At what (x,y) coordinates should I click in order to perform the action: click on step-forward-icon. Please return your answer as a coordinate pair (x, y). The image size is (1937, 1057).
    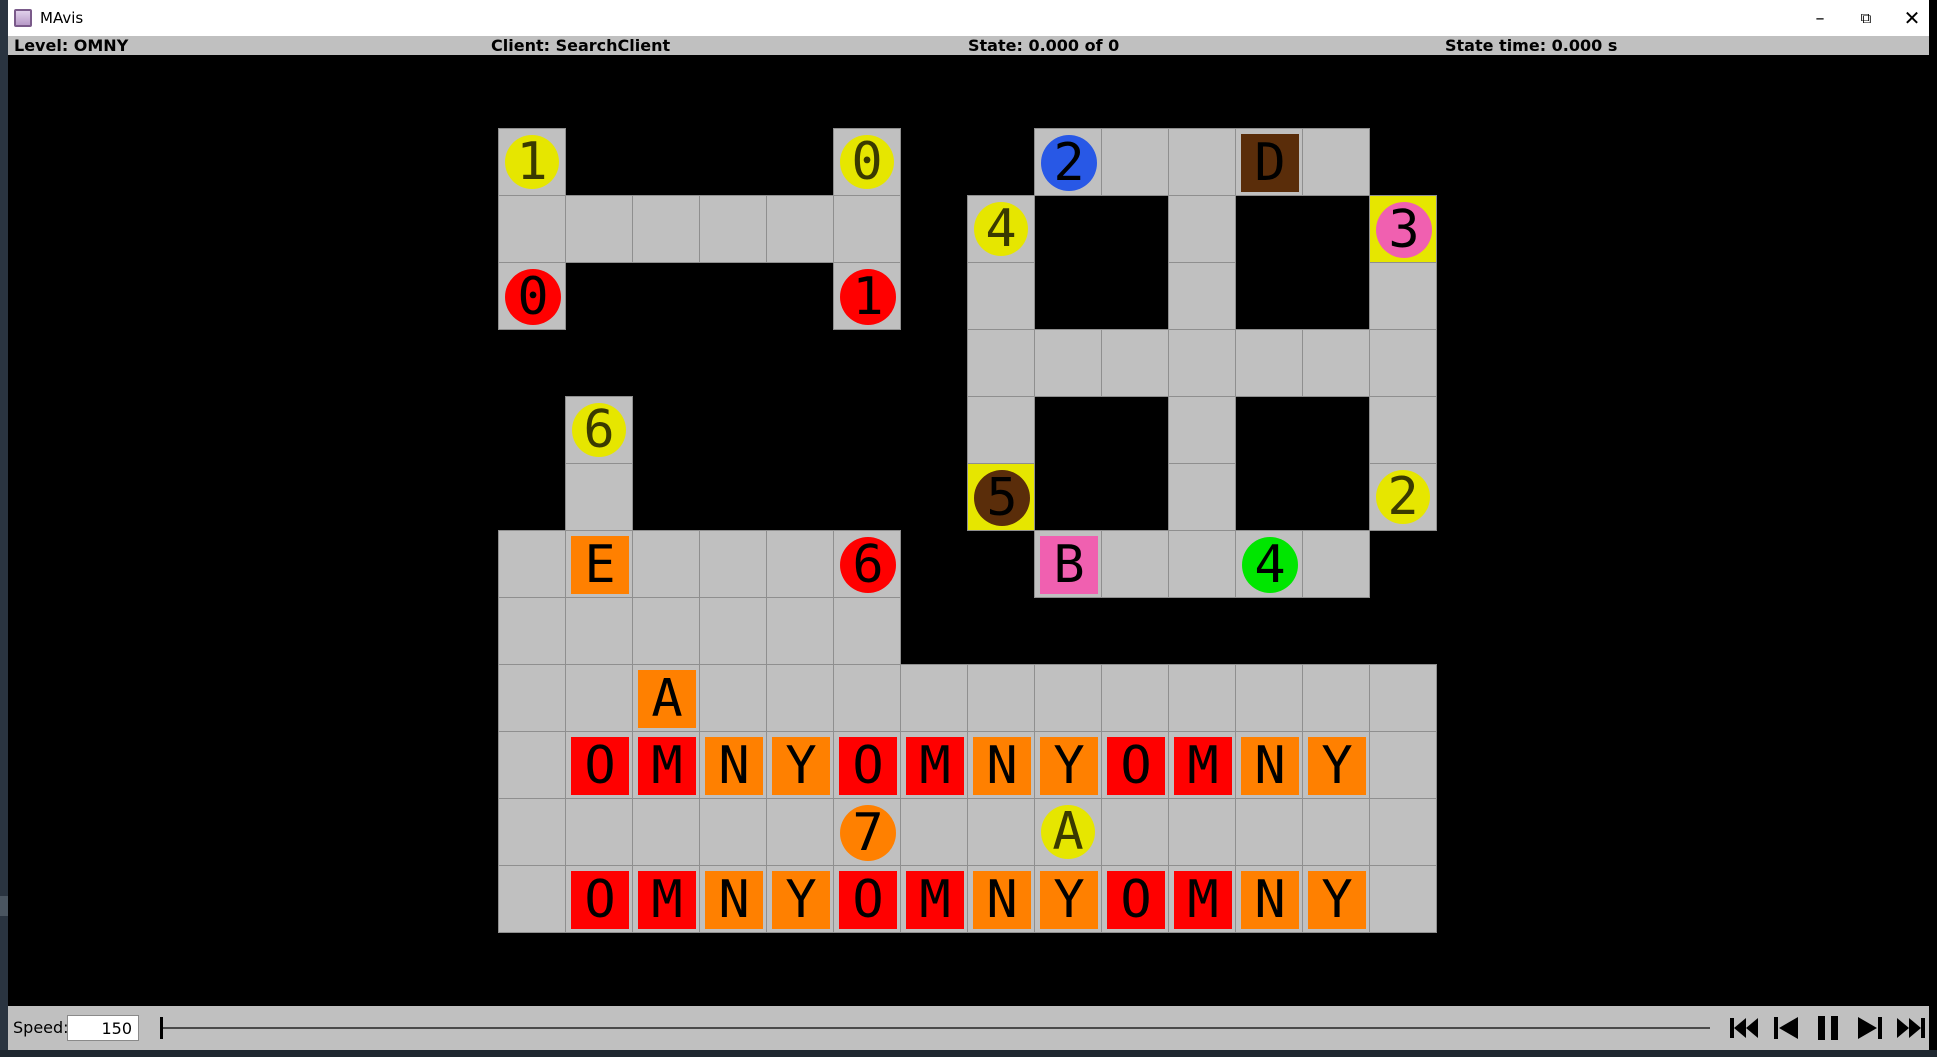
    Looking at the image, I should click on (1870, 1028).